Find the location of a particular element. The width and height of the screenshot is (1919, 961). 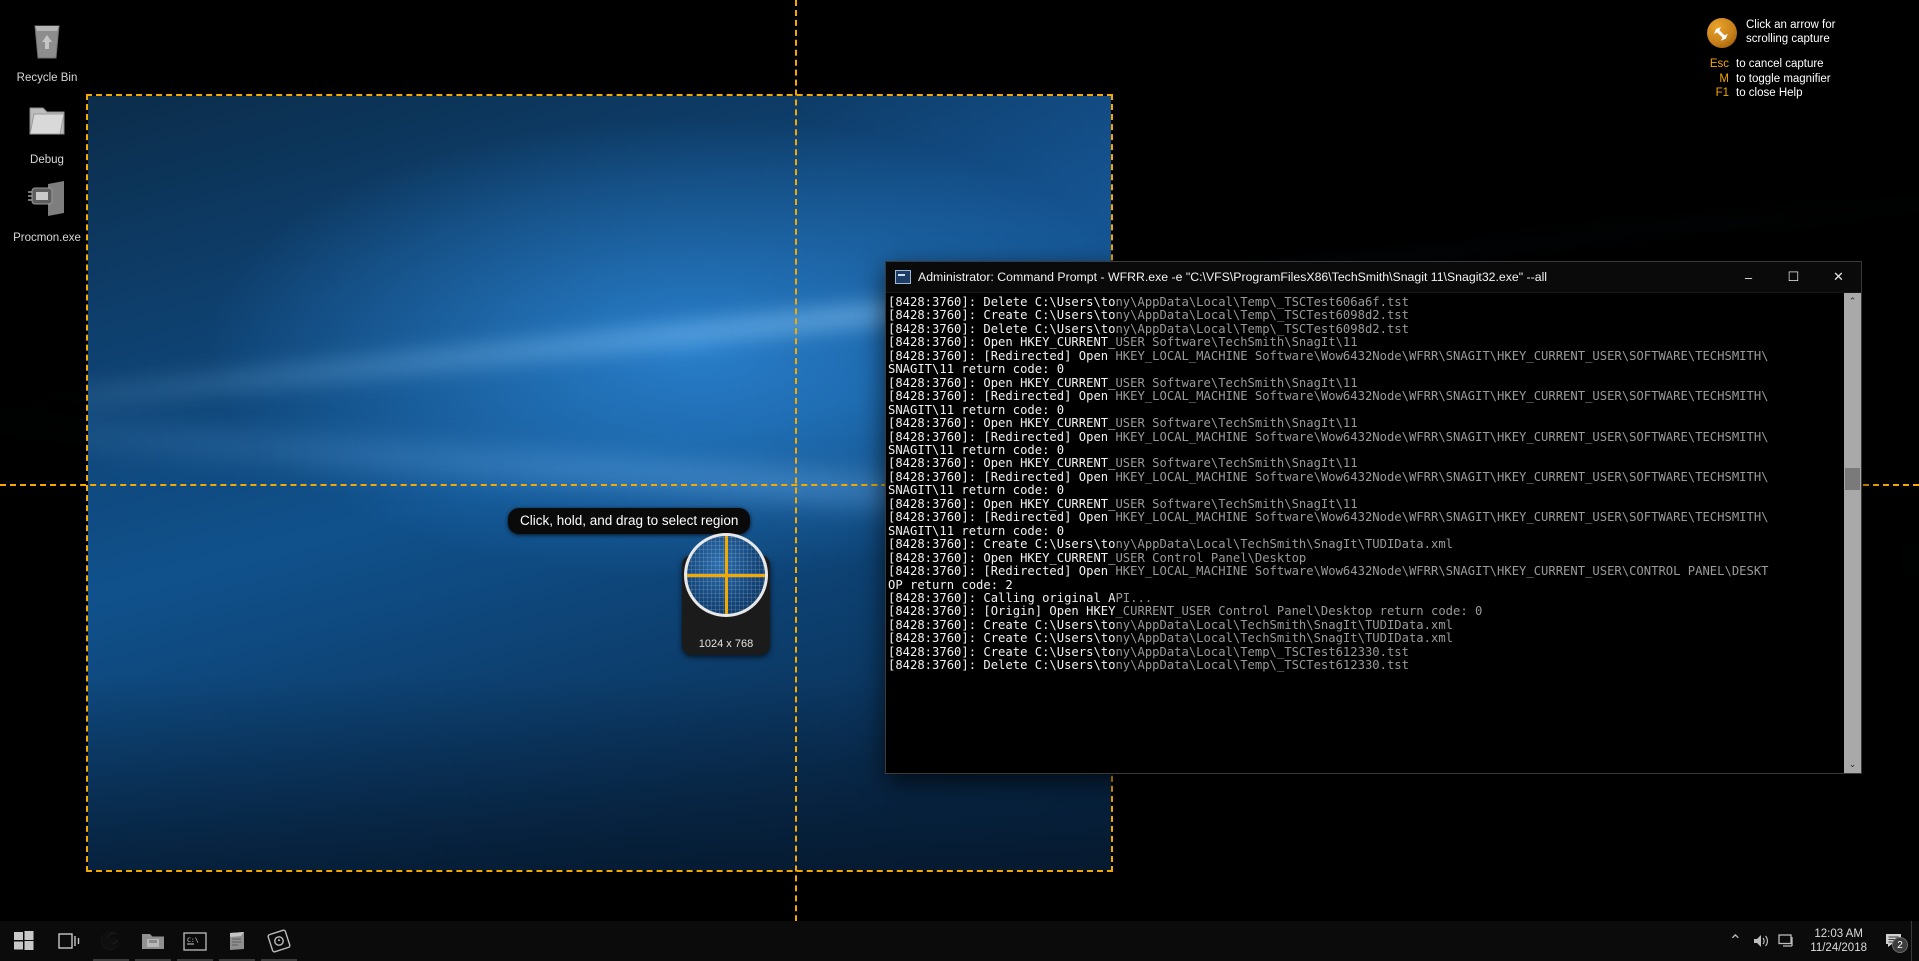

show-desktop-button is located at coordinates (1915, 941).